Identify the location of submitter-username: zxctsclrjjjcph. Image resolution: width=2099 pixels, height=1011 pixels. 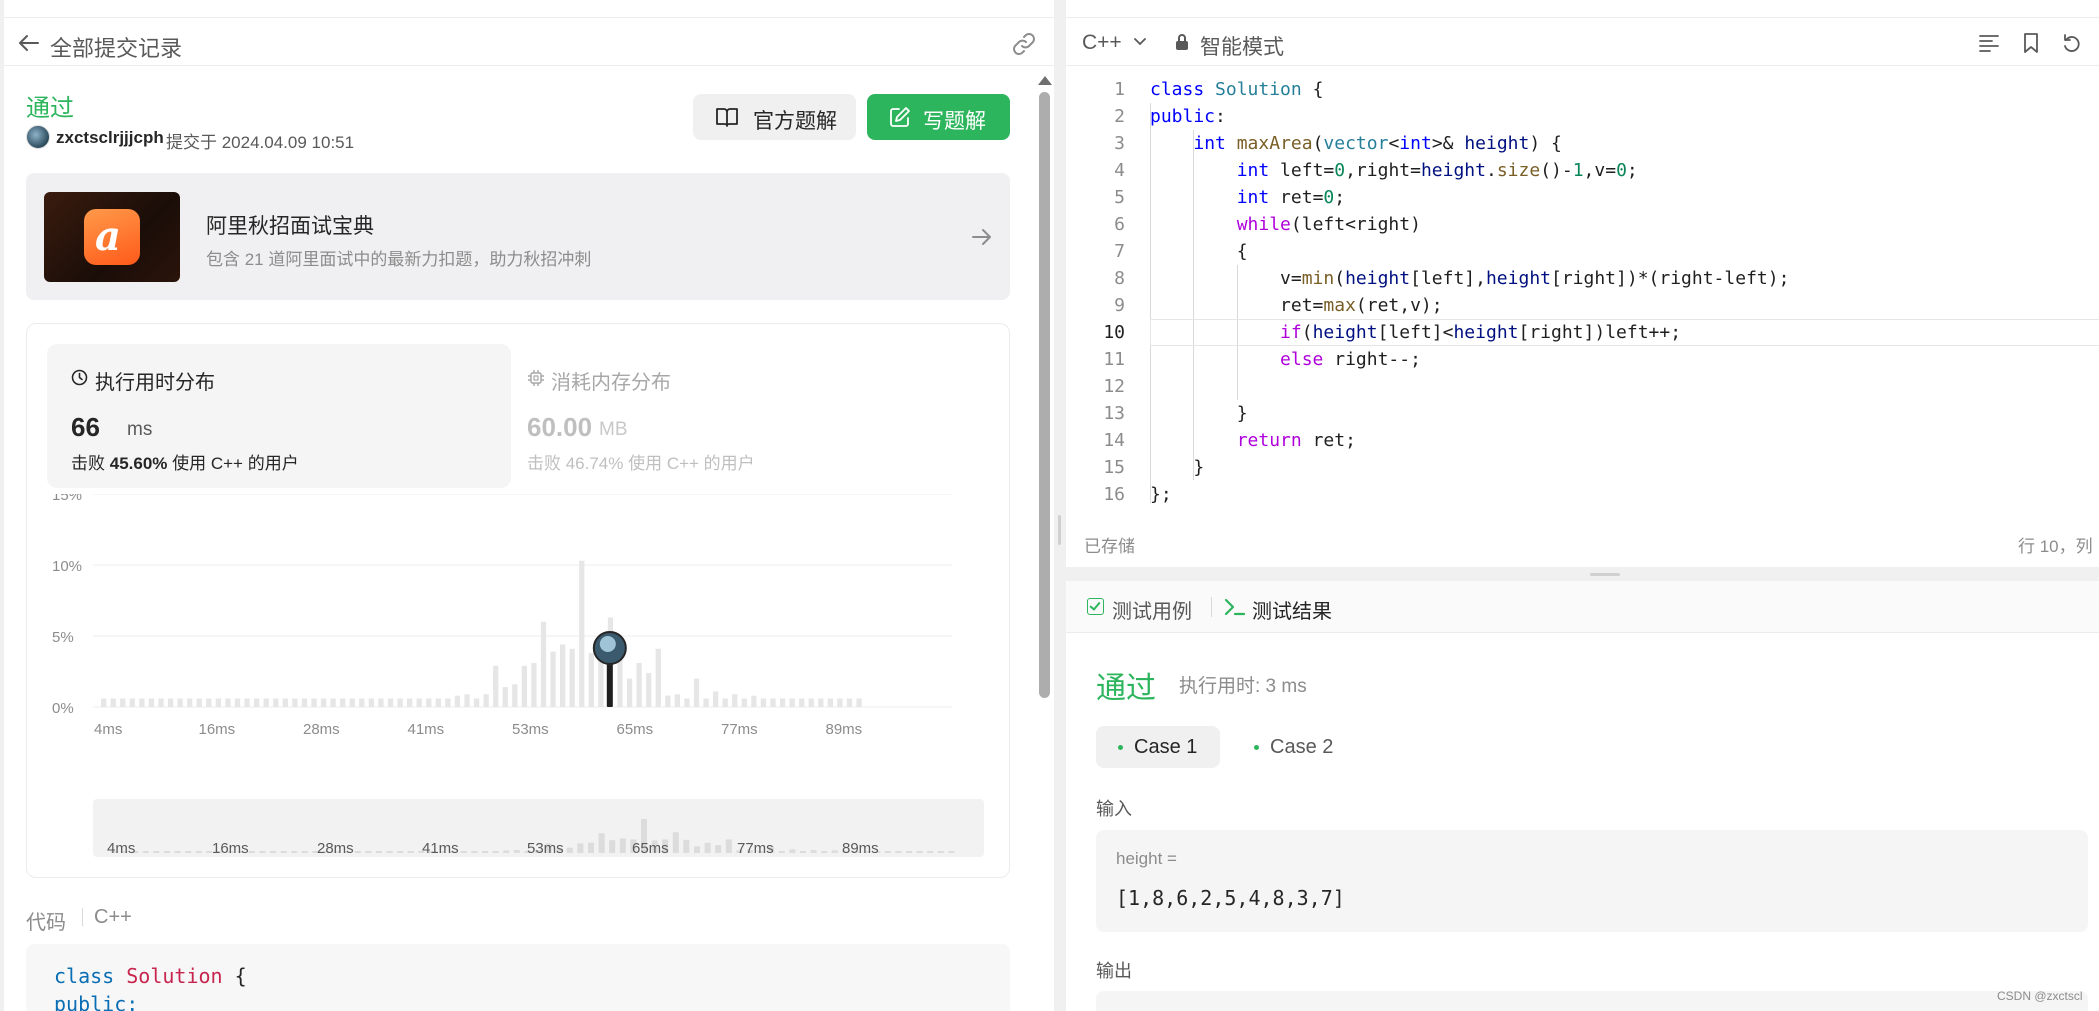
(110, 138).